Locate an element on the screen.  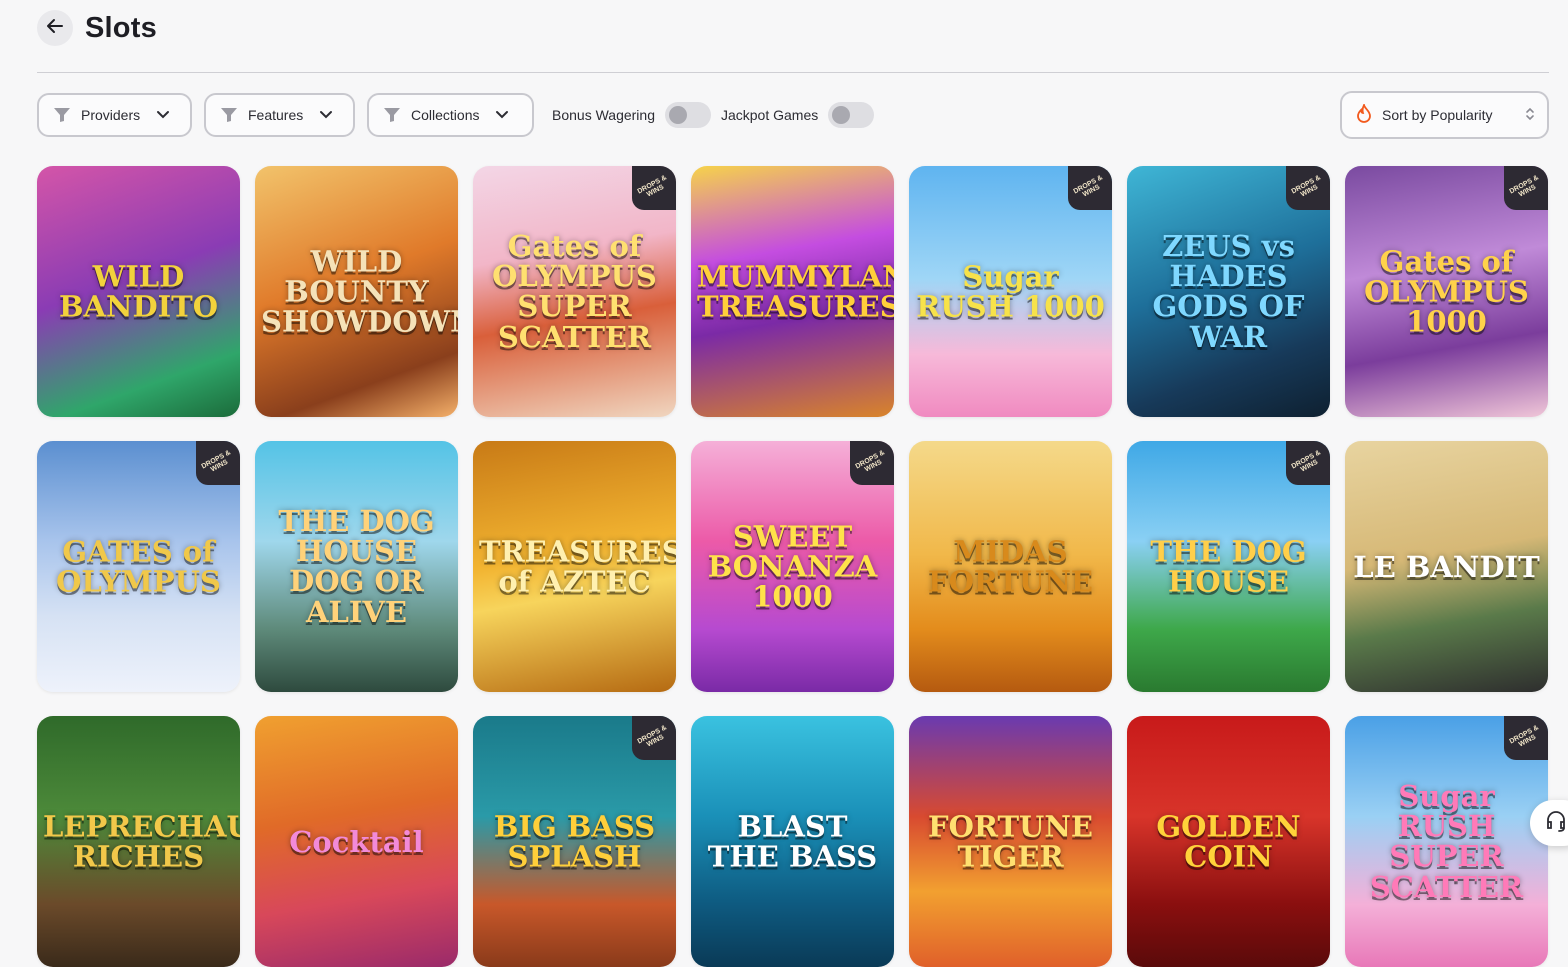
sort-select: Sort by Popularity is located at coordinates (1444, 115).